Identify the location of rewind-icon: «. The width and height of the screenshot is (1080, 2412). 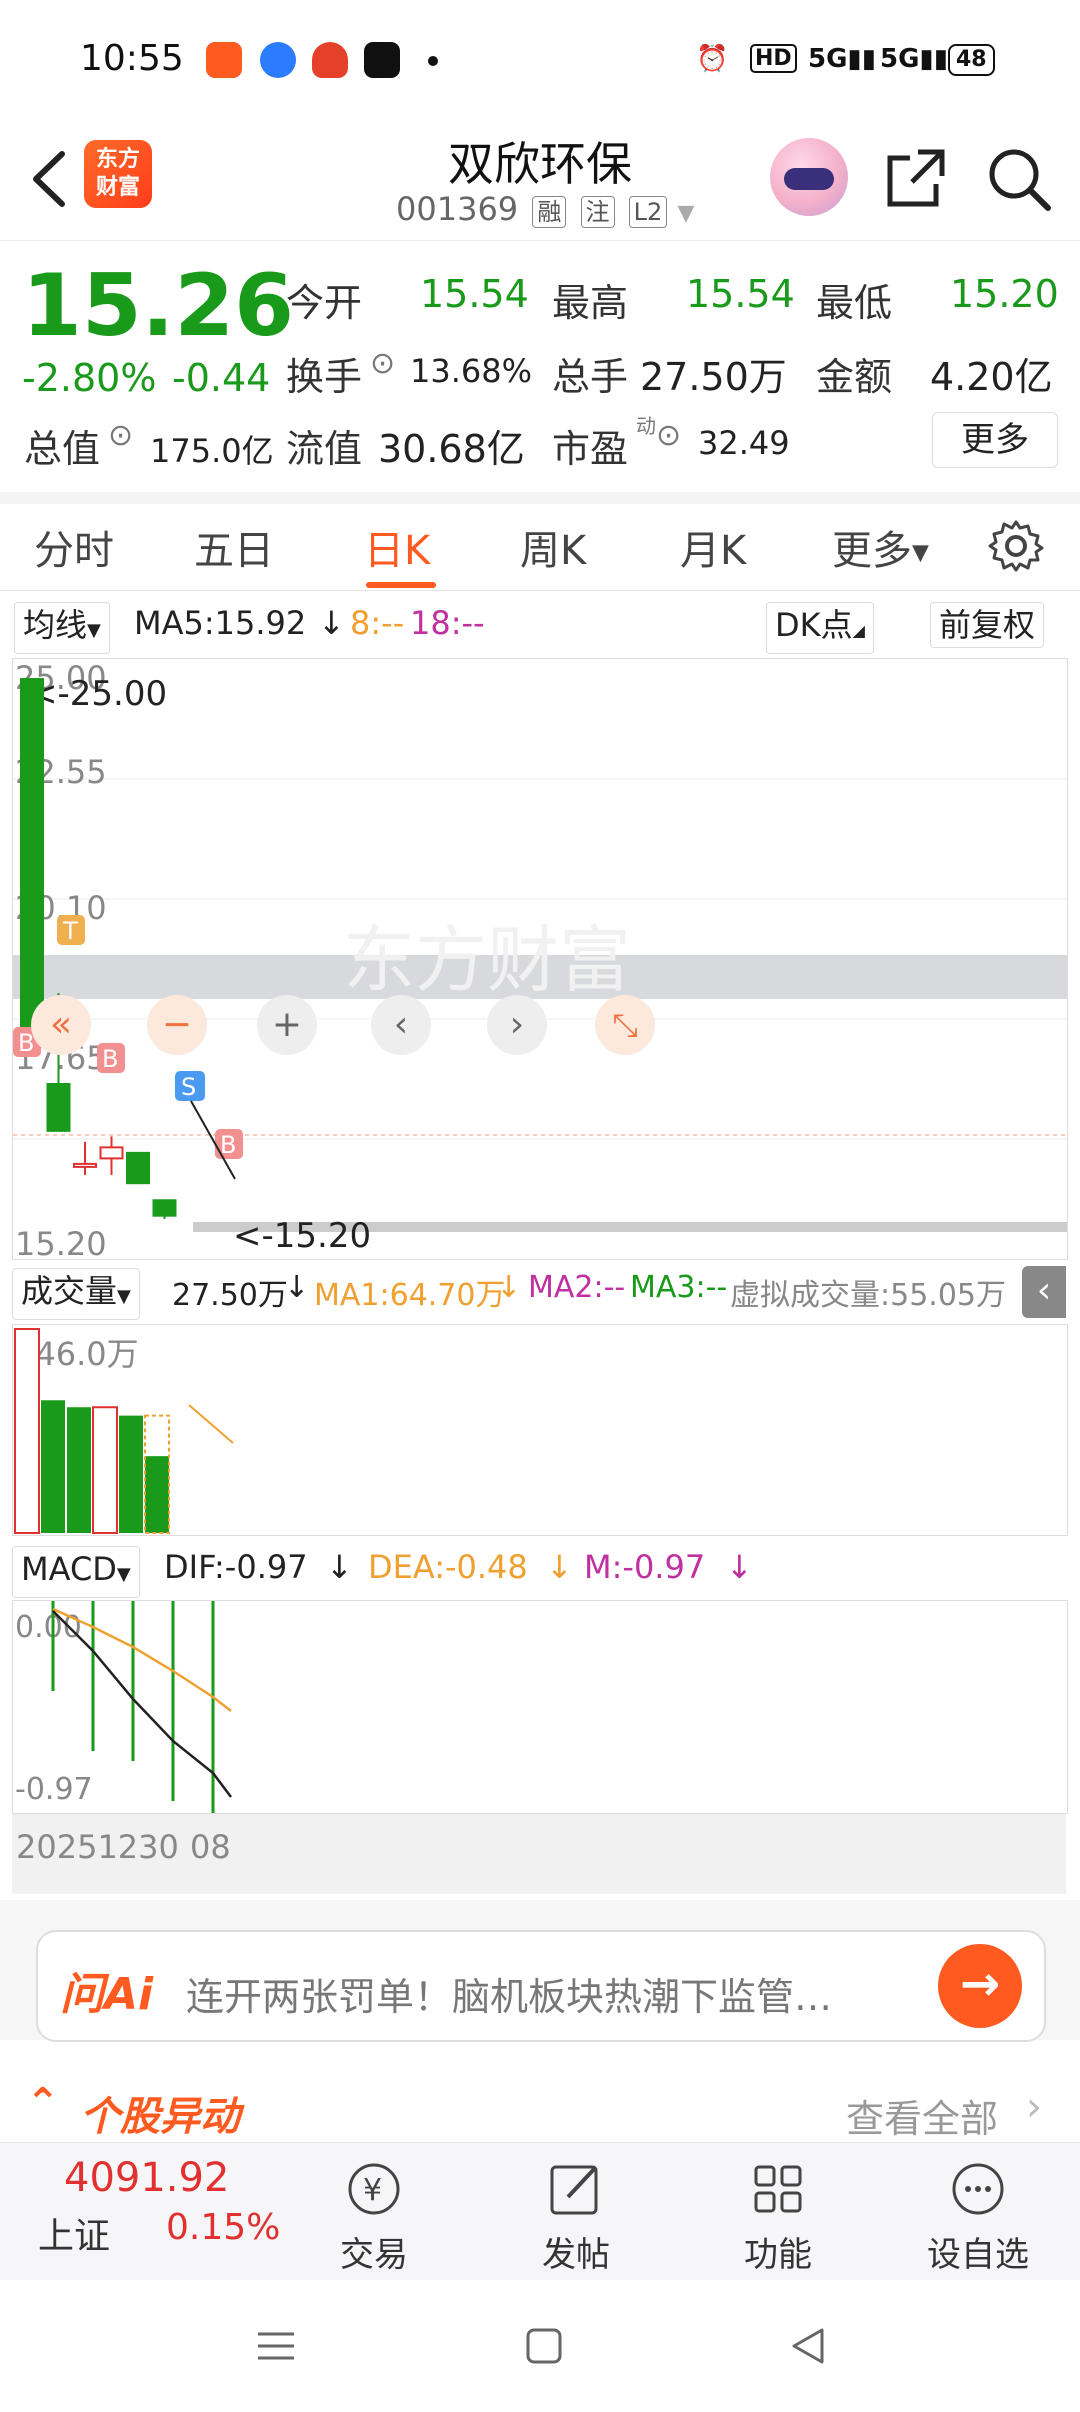
(61, 1025).